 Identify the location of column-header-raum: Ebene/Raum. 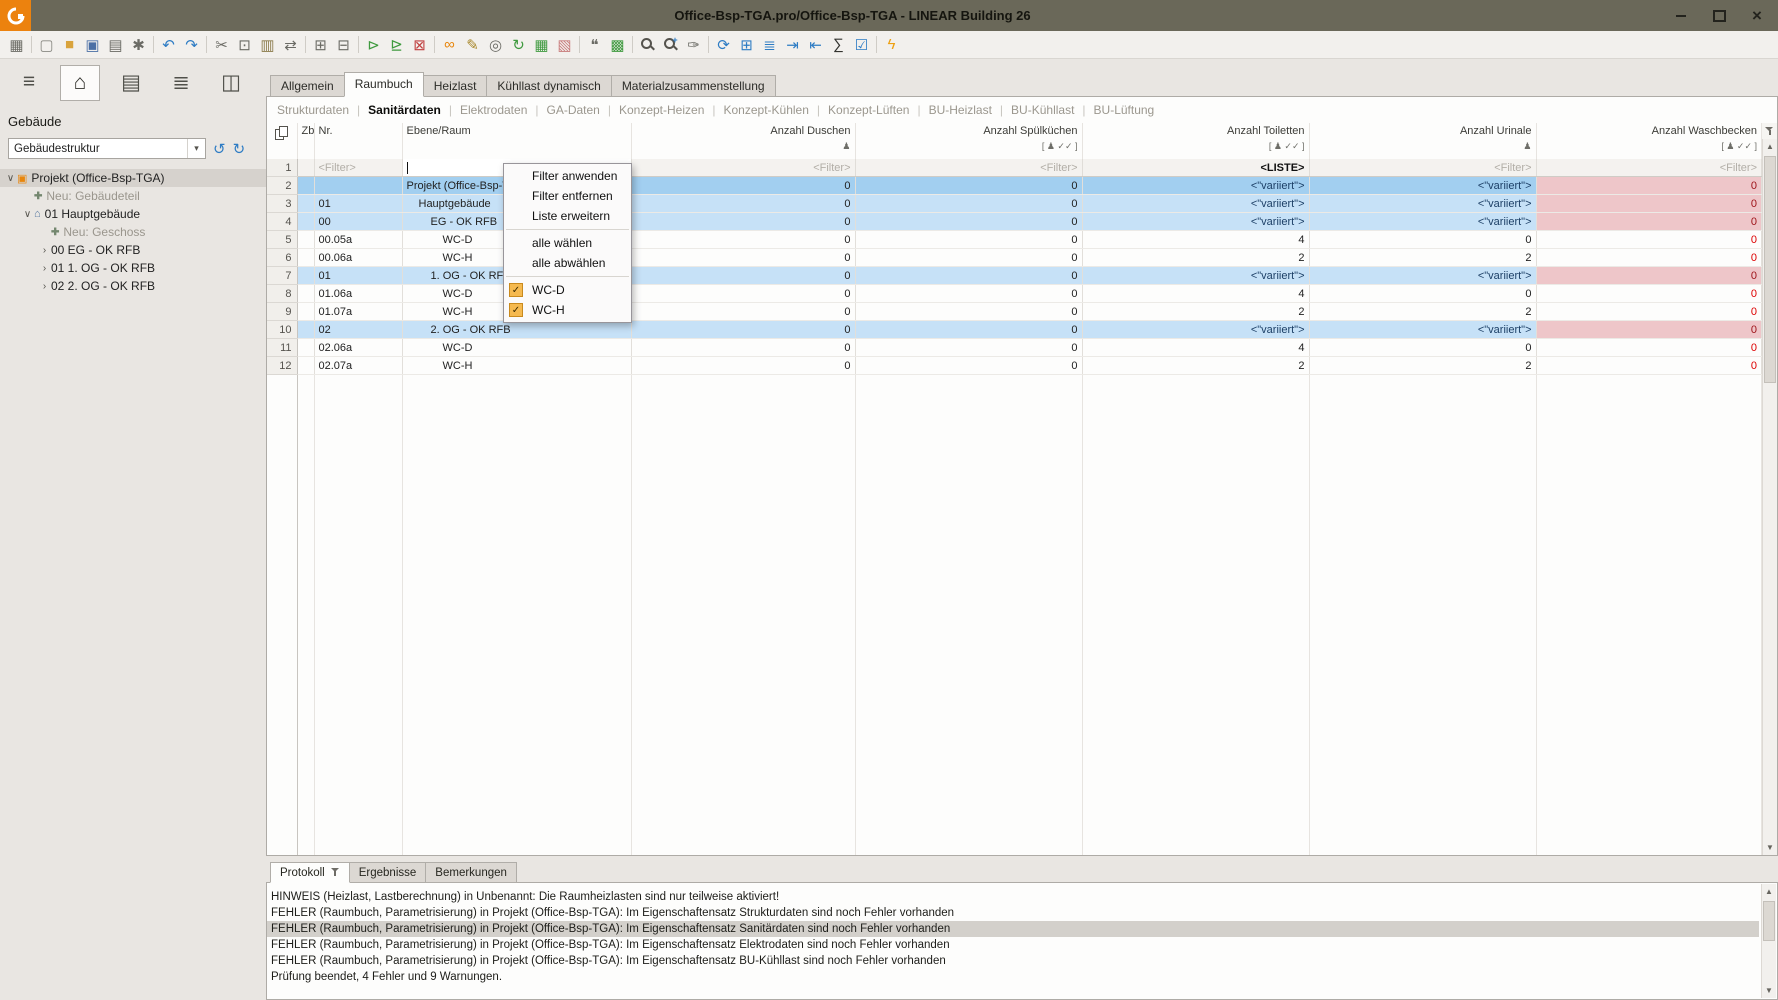
(517, 141).